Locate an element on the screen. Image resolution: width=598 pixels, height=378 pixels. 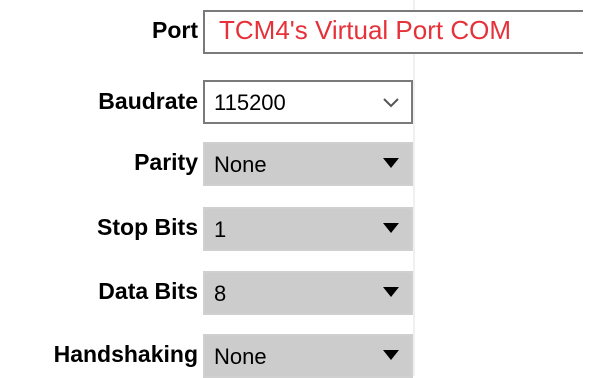
panel-divider is located at coordinates (414, 188).